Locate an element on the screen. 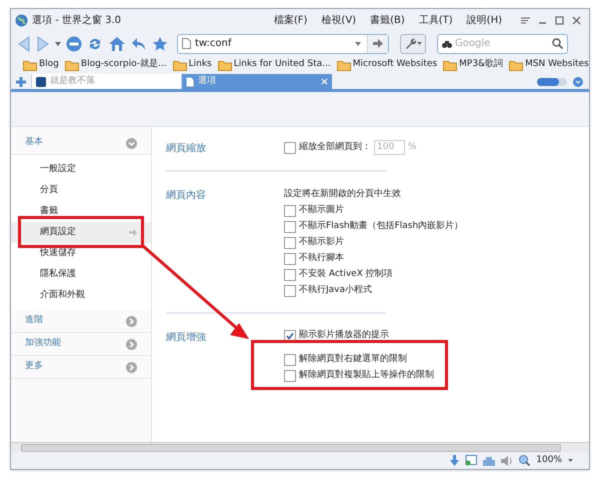  search-field: Google is located at coordinates (502, 44).